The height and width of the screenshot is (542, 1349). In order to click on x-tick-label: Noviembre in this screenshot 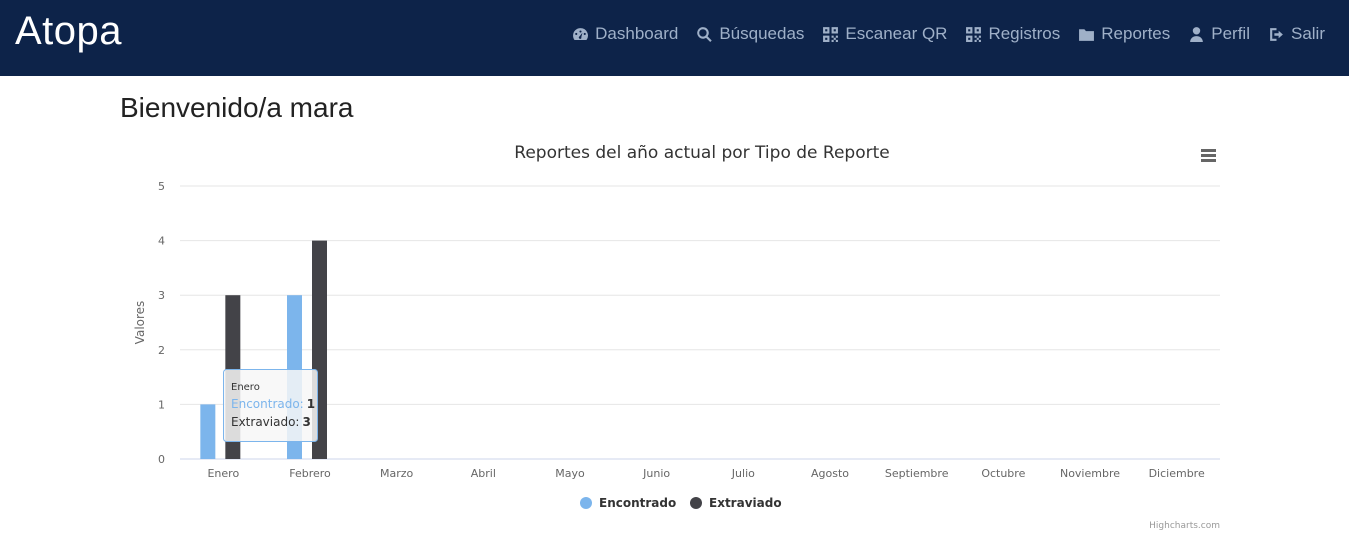, I will do `click(1090, 473)`.